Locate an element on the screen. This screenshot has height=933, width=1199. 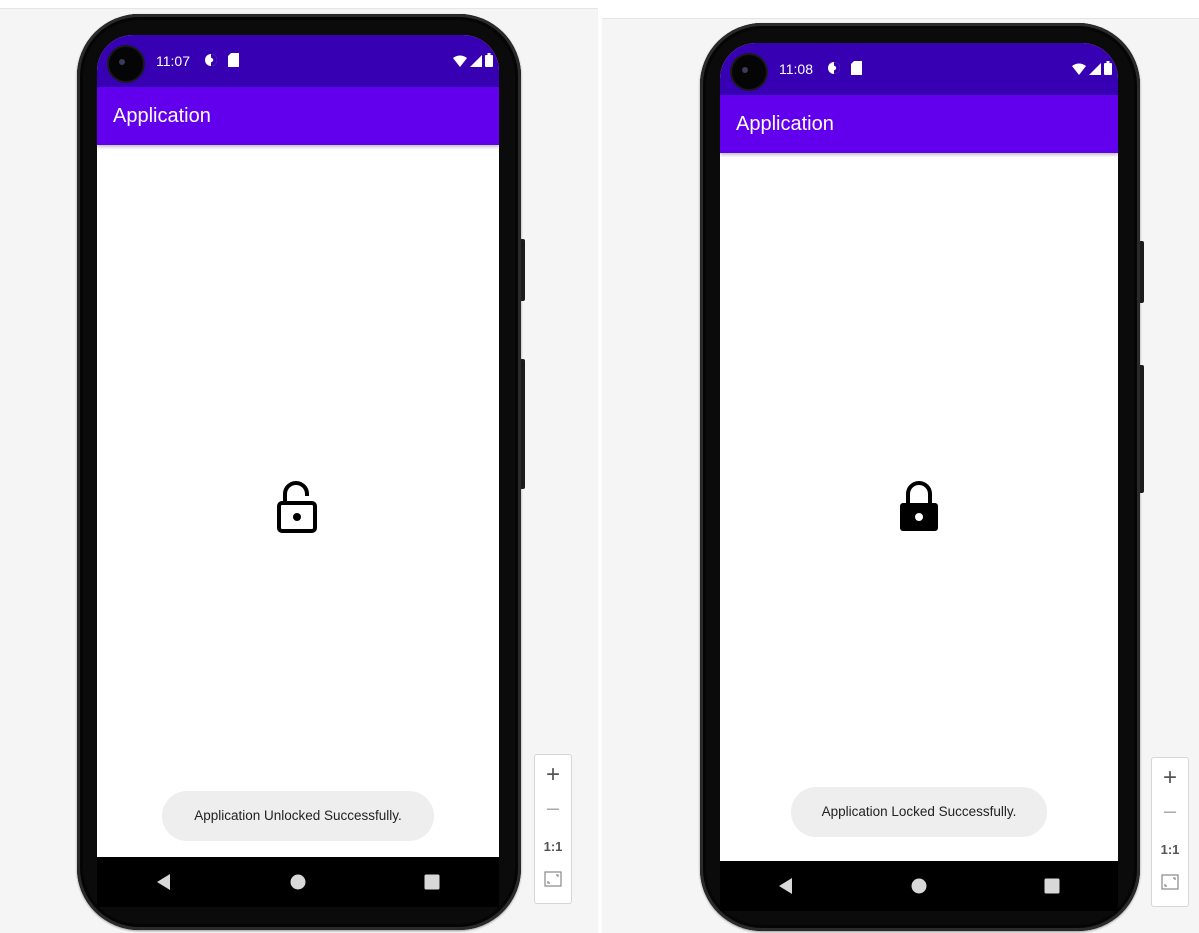
power-button-left is located at coordinates (523, 424).